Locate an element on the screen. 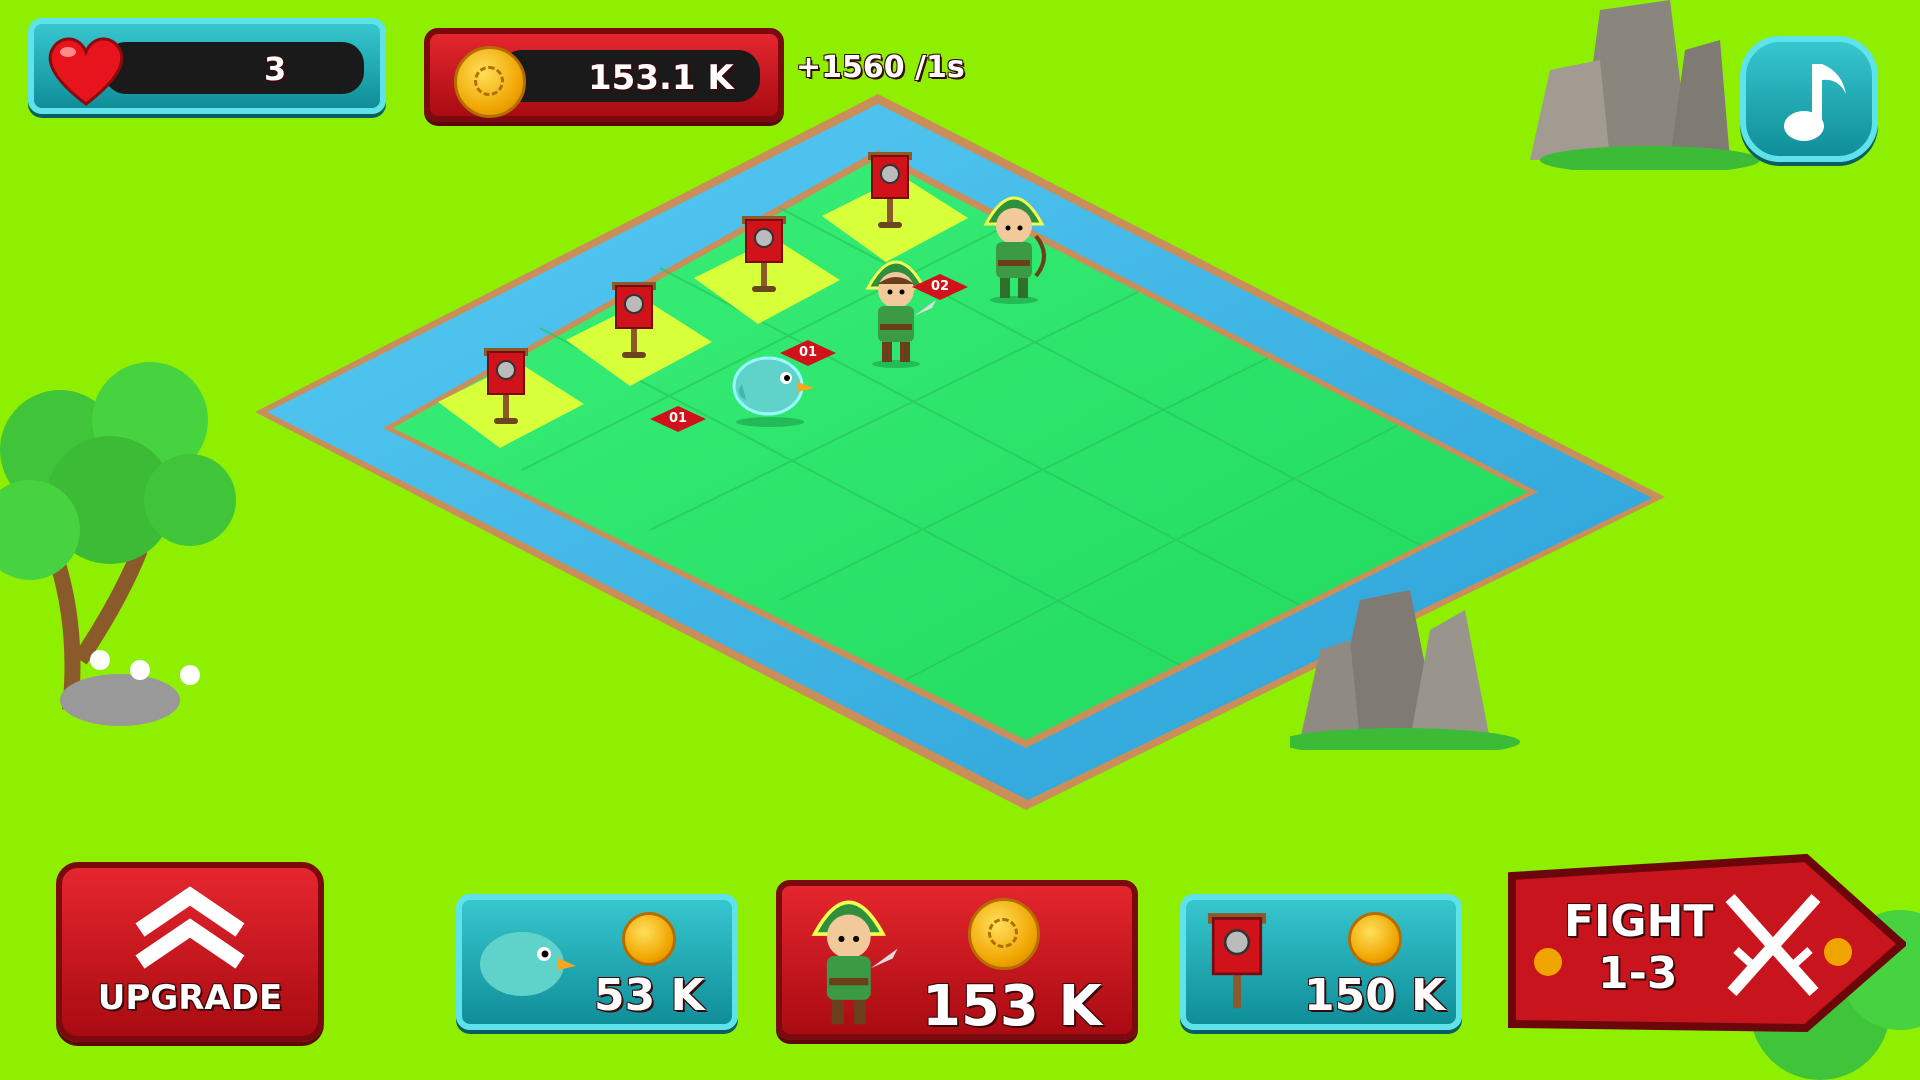  lives-panel: 3 is located at coordinates (207, 66).